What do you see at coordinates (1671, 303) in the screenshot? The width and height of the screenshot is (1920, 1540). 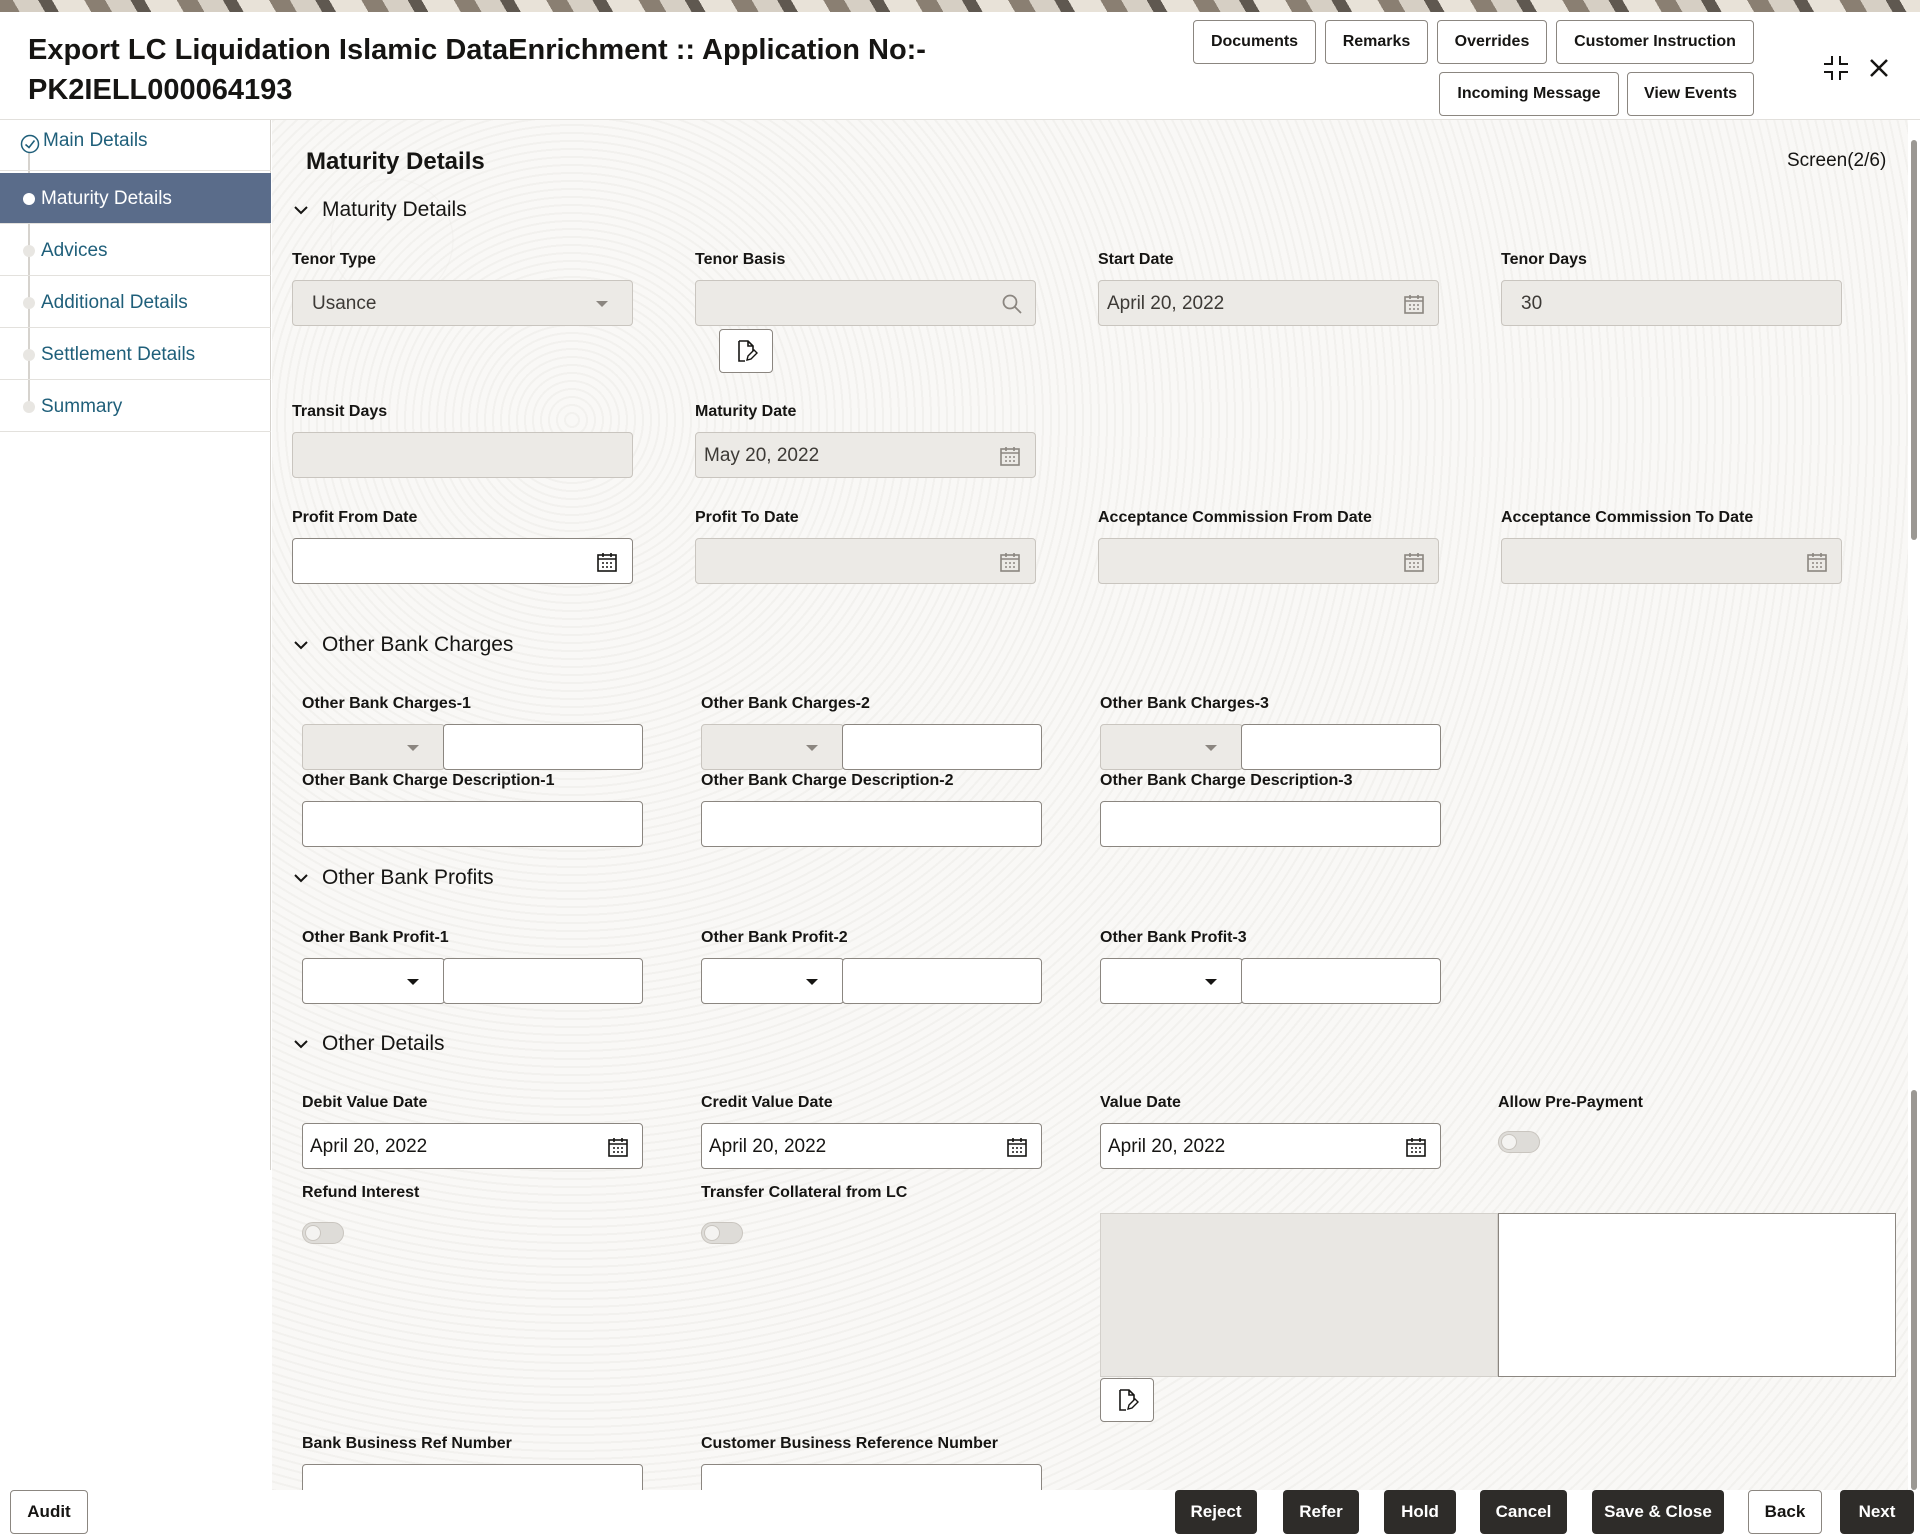 I see `tenor-days-input: 30` at bounding box center [1671, 303].